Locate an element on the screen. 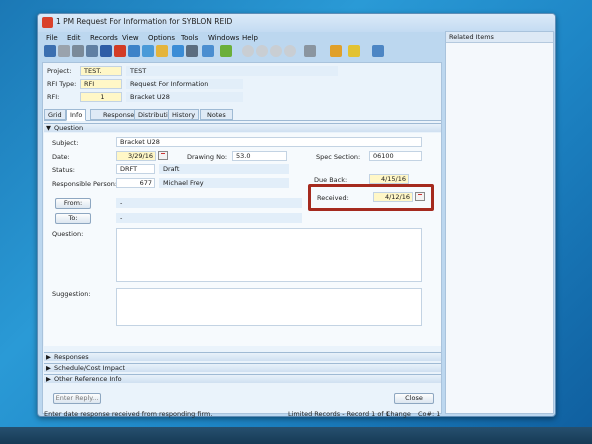  rfitype-code-field: RFI is located at coordinates (101, 84).